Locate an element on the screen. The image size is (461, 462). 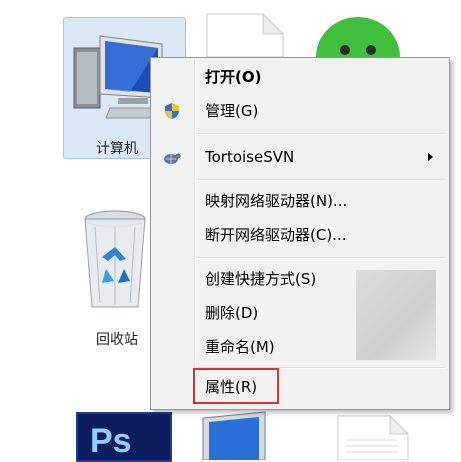
photoshop-icon: Ps is located at coordinates (124, 437).